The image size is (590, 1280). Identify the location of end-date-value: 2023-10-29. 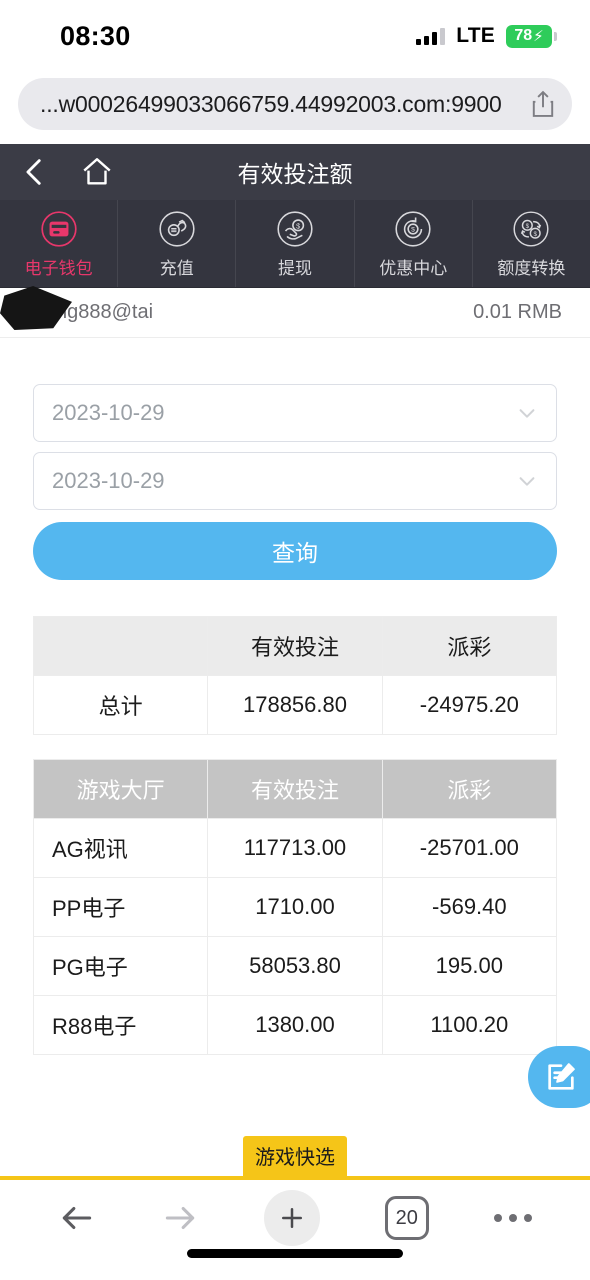
(108, 480).